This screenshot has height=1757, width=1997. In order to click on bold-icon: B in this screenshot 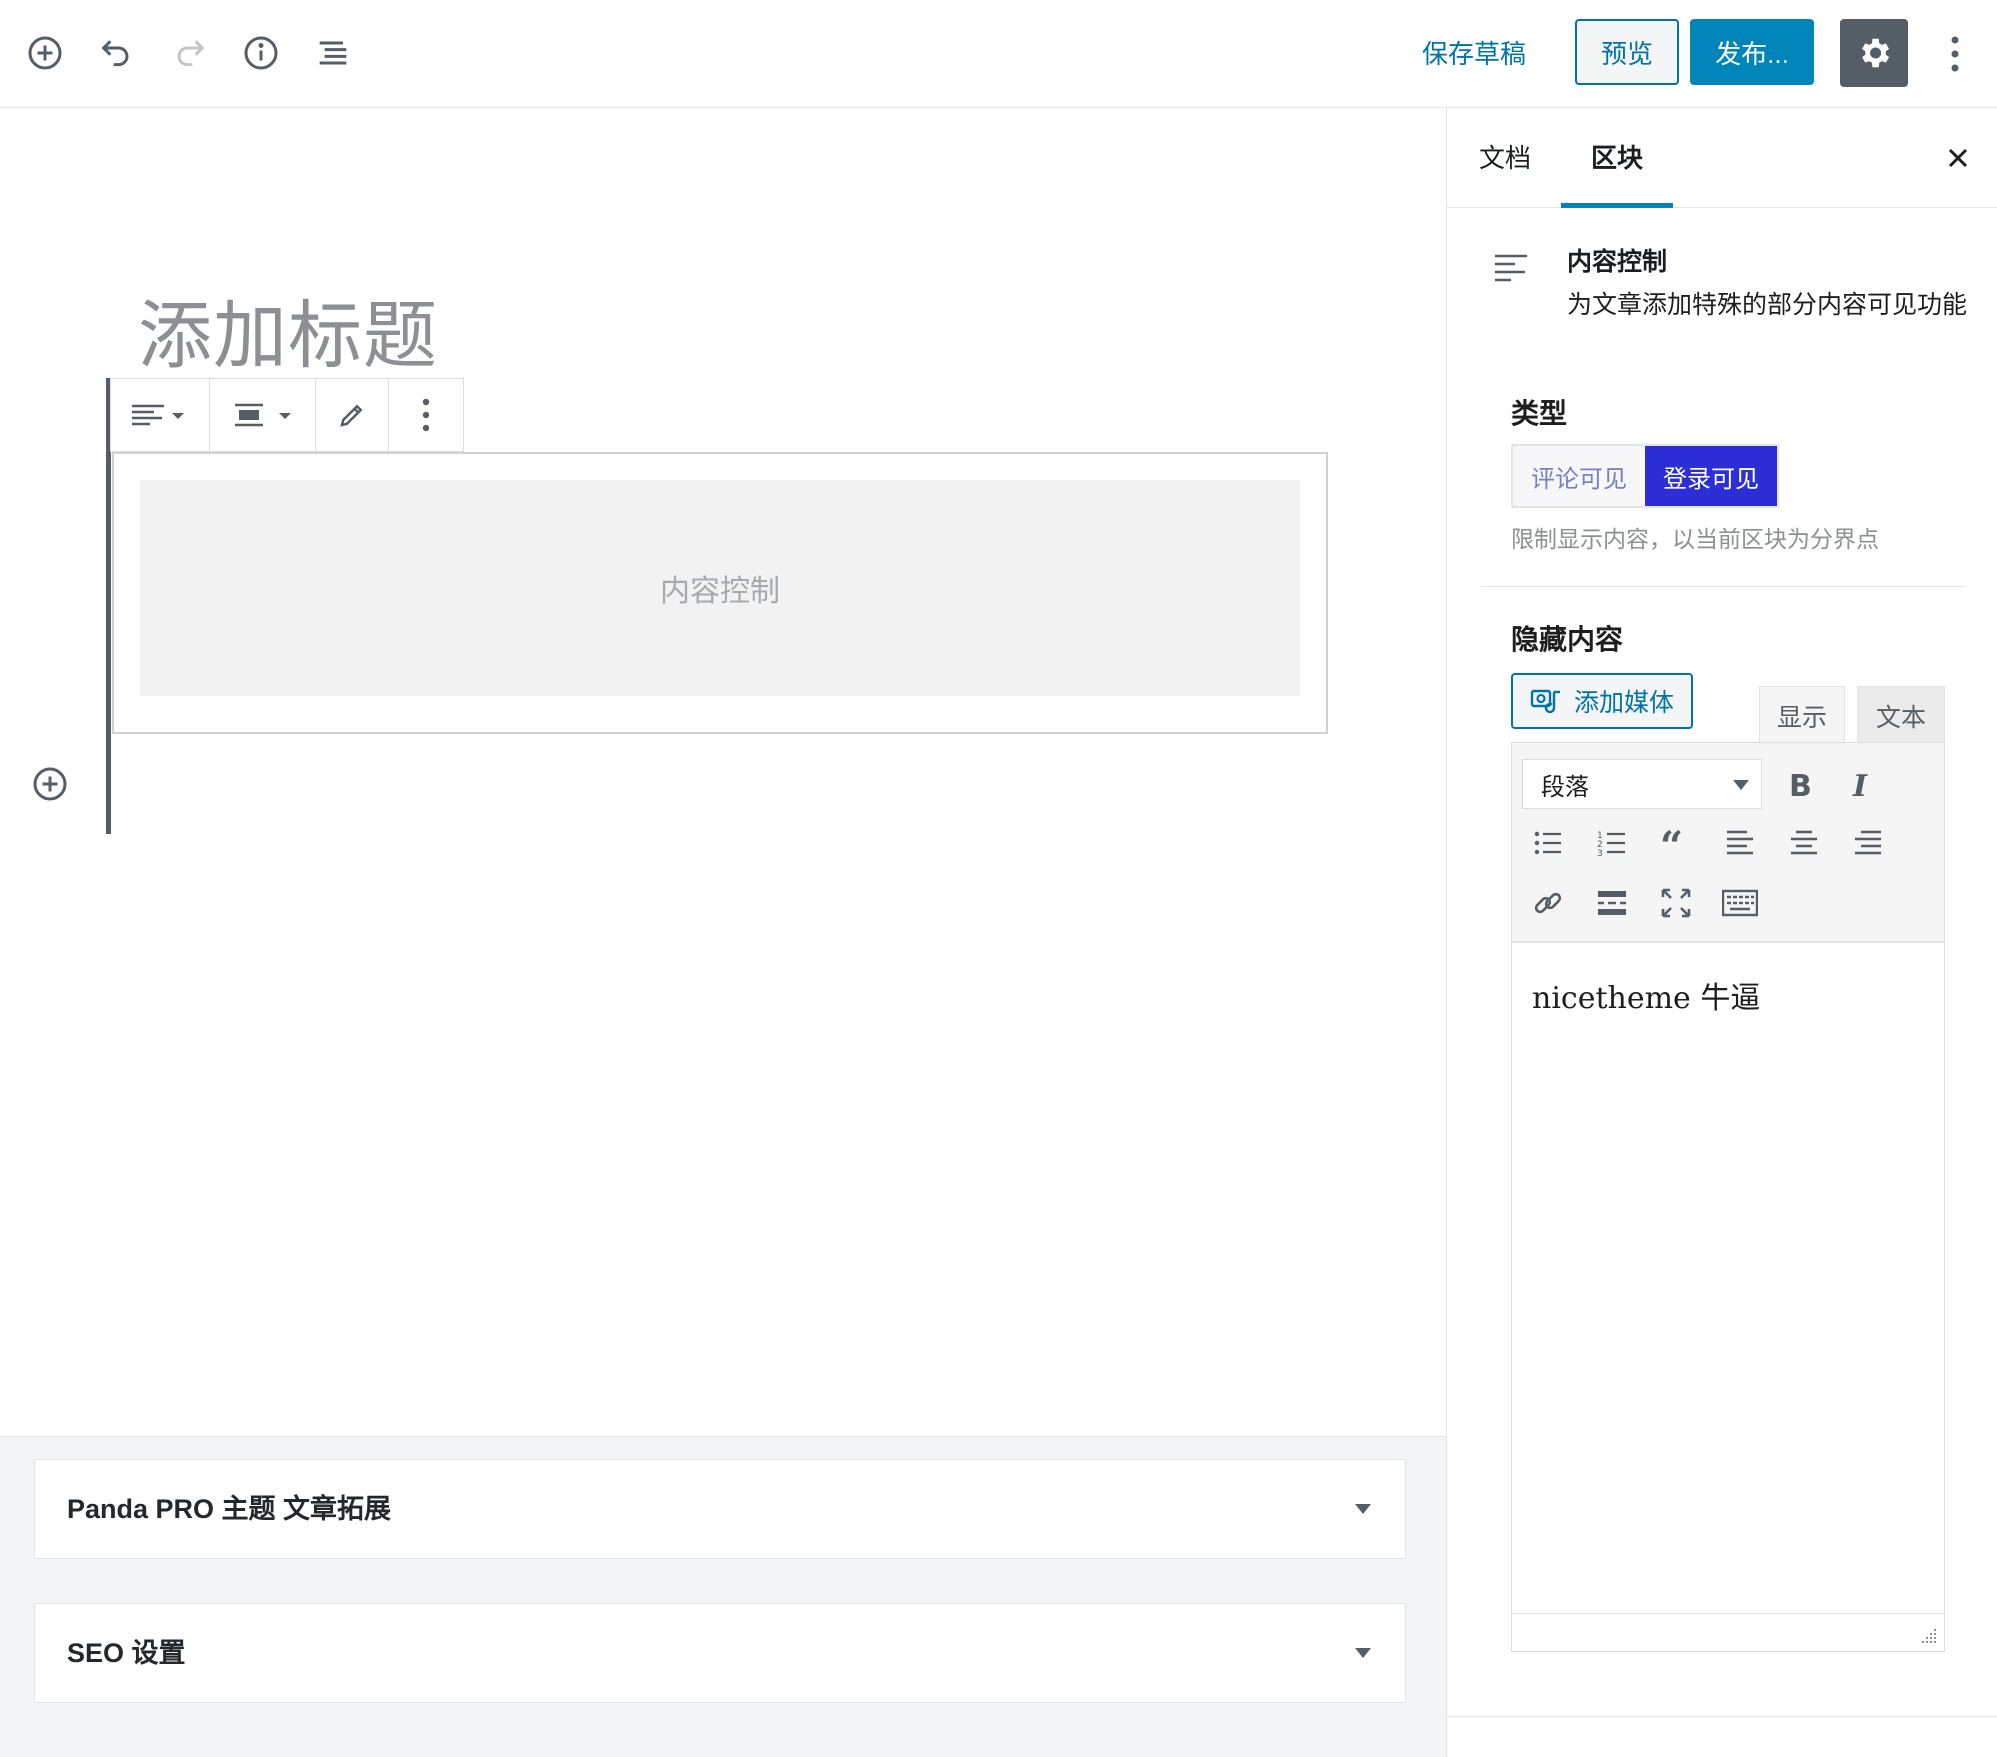, I will do `click(1798, 785)`.